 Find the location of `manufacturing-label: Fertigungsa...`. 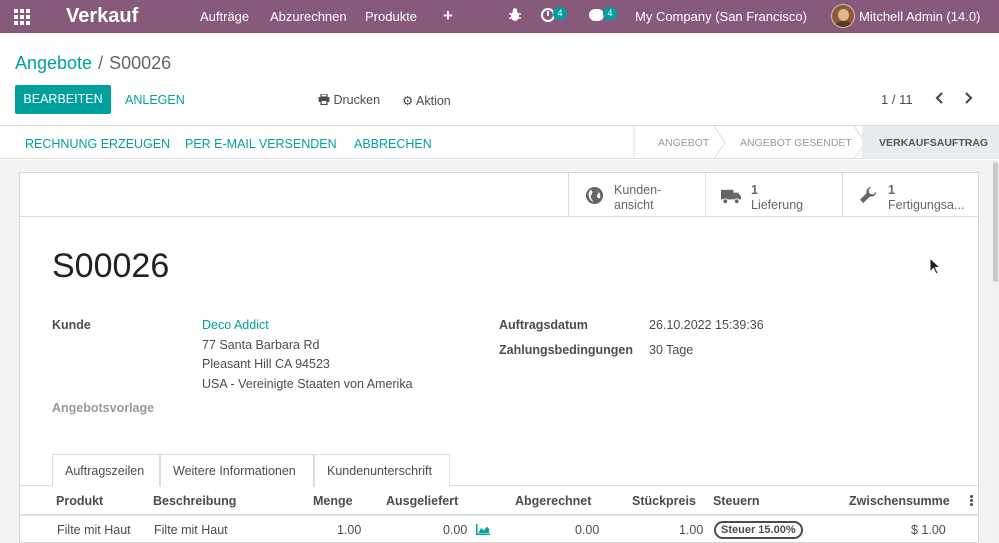

manufacturing-label: Fertigungsa... is located at coordinates (926, 205).